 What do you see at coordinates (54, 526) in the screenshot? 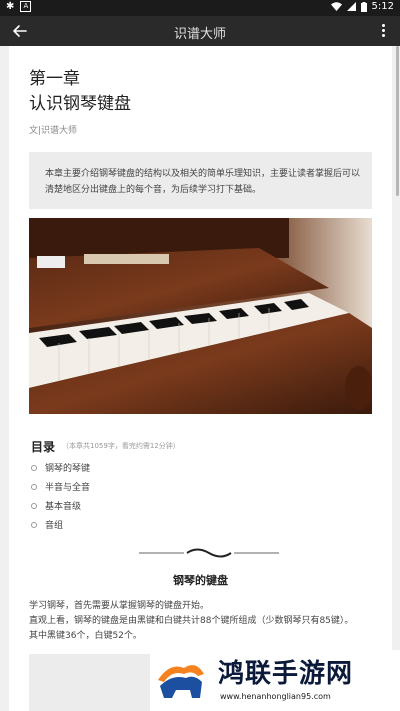
I see `toc-item-label: 音组` at bounding box center [54, 526].